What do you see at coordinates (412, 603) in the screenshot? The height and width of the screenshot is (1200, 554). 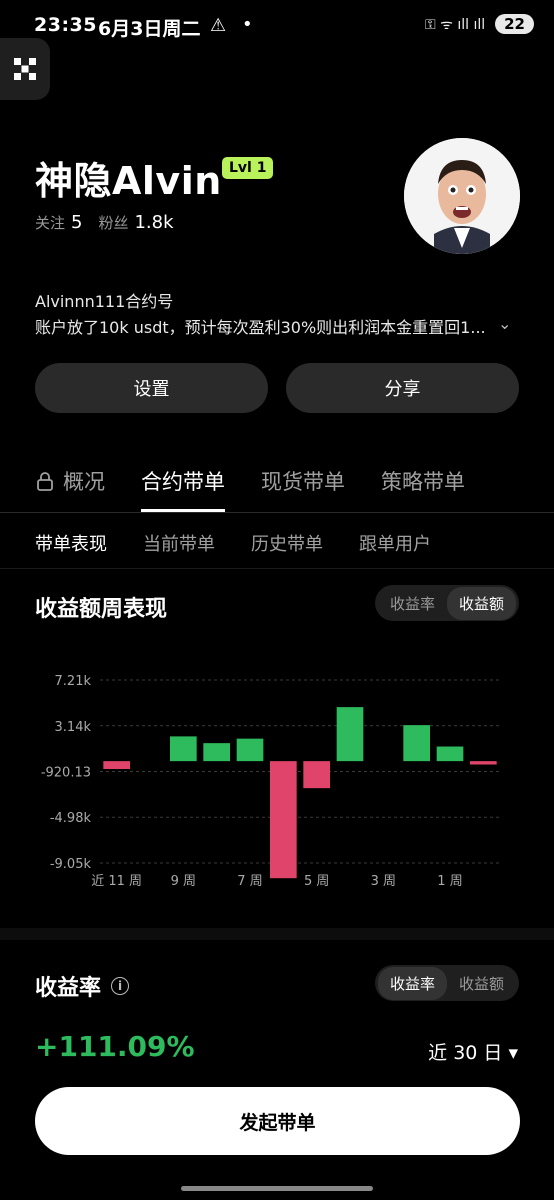 I see `toggle-rate: 收益率` at bounding box center [412, 603].